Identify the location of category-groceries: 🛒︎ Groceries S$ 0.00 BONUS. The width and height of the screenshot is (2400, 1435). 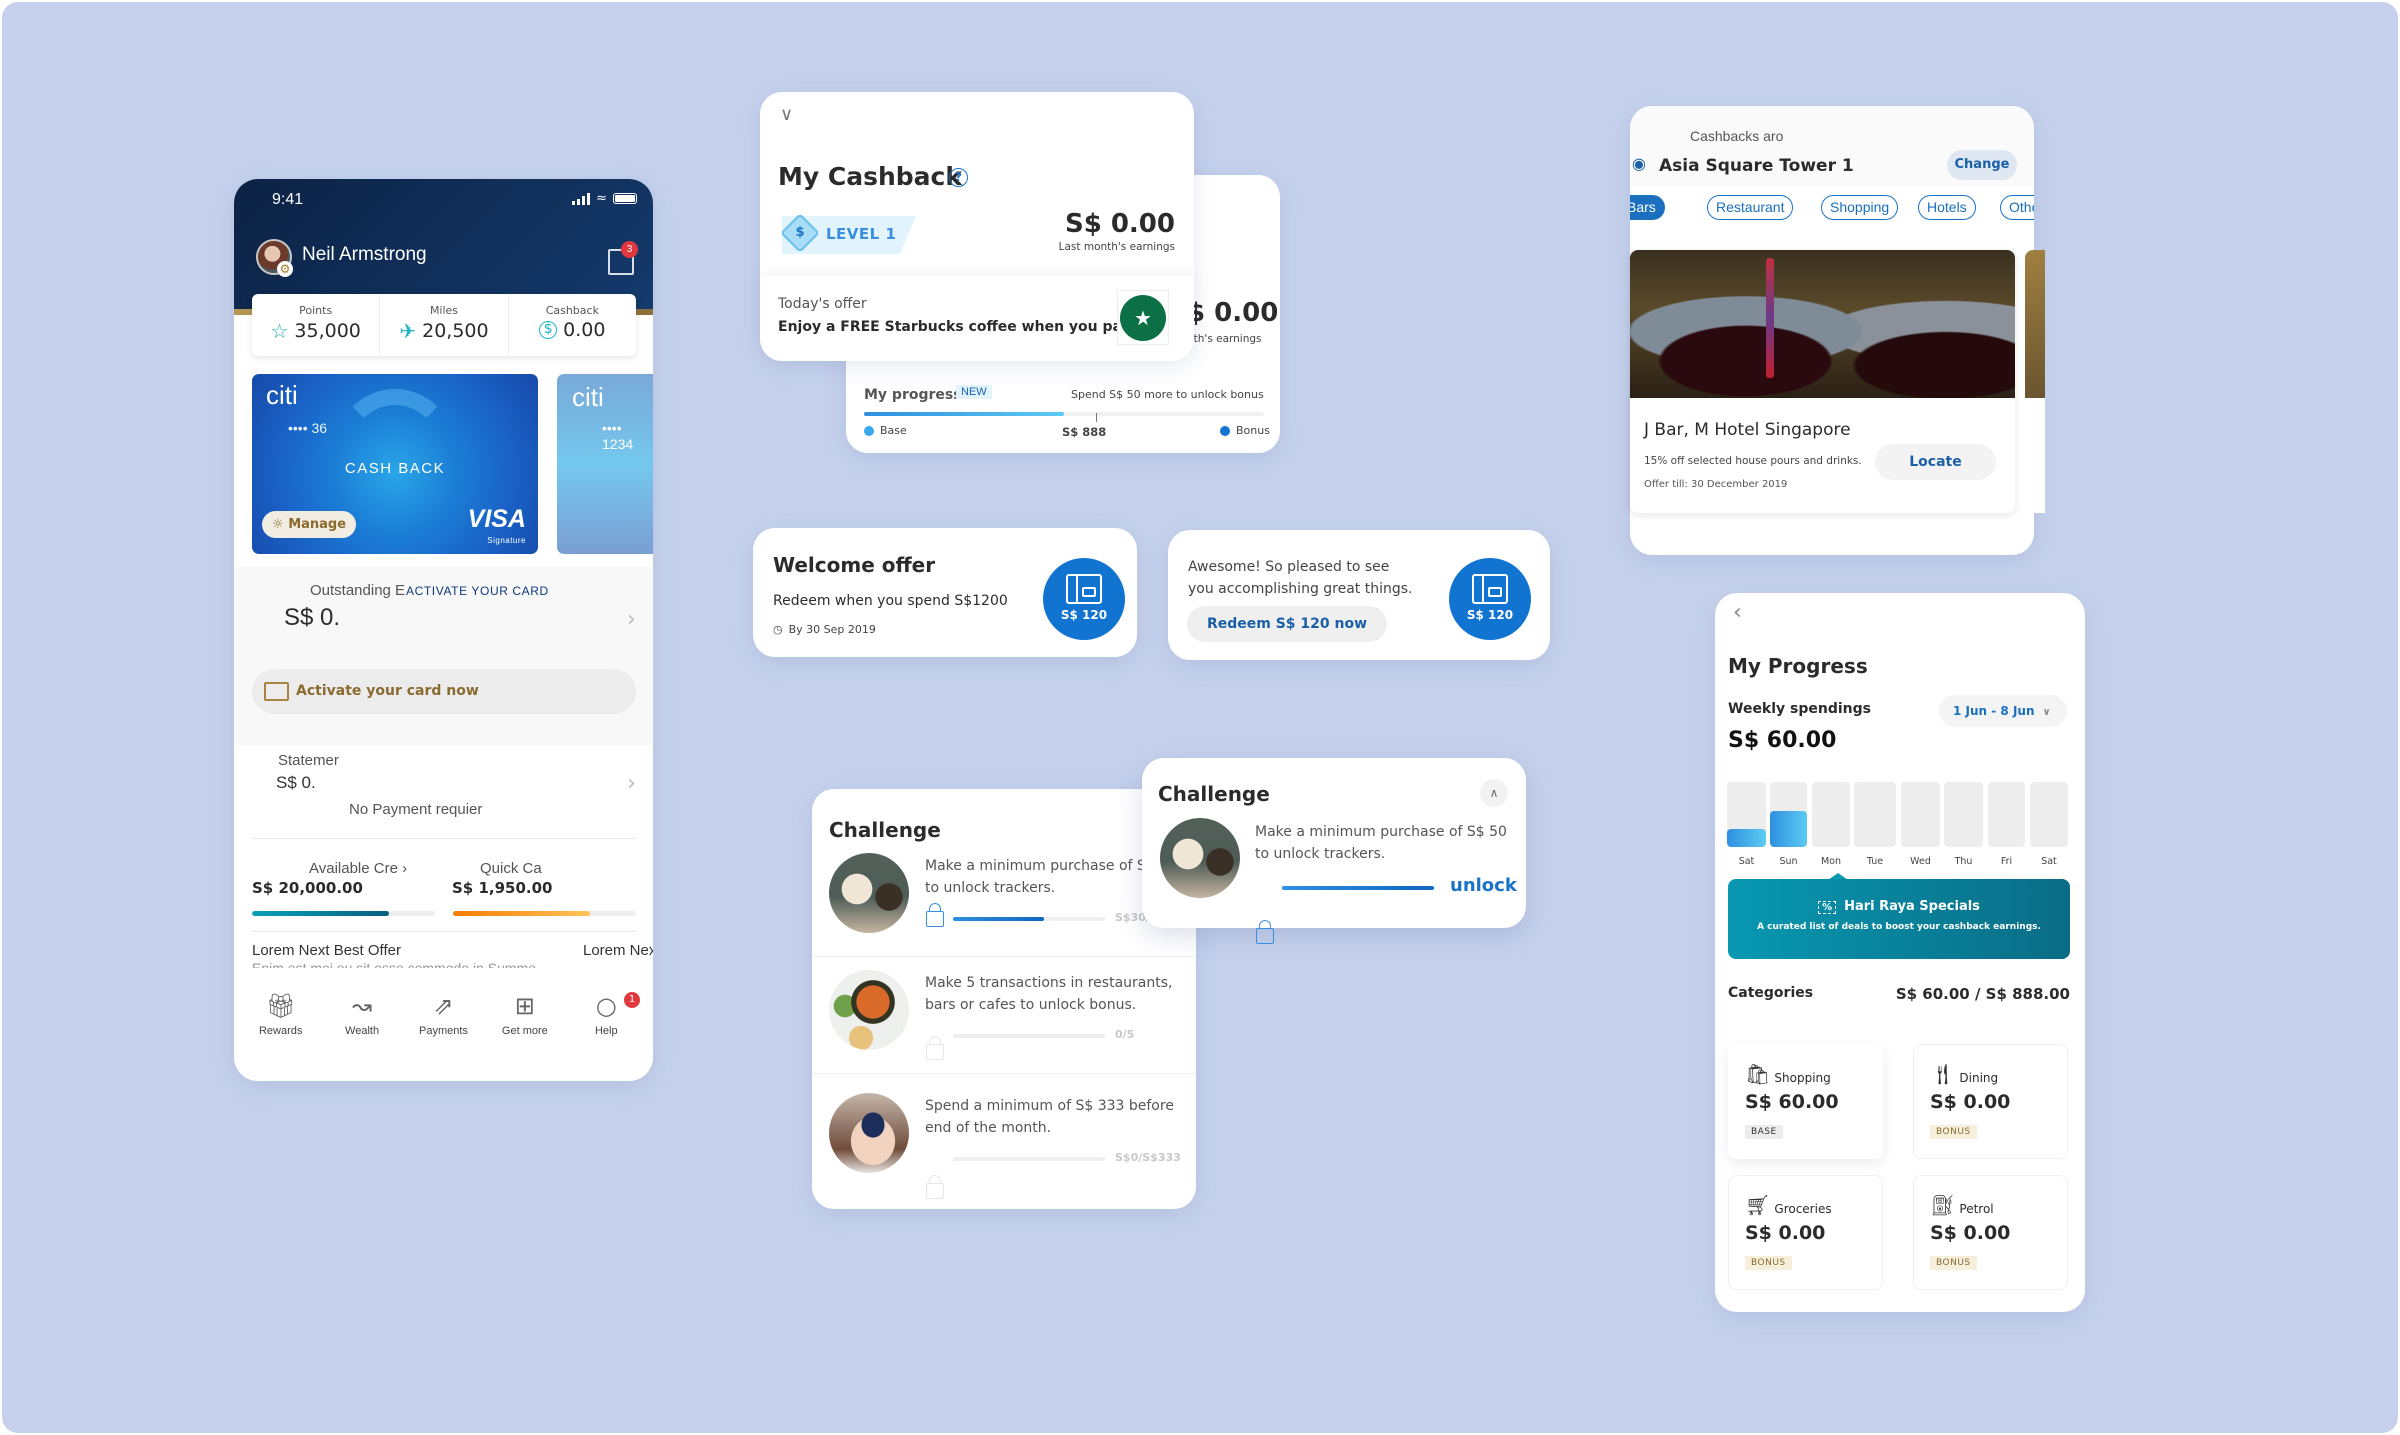
(1805, 1232).